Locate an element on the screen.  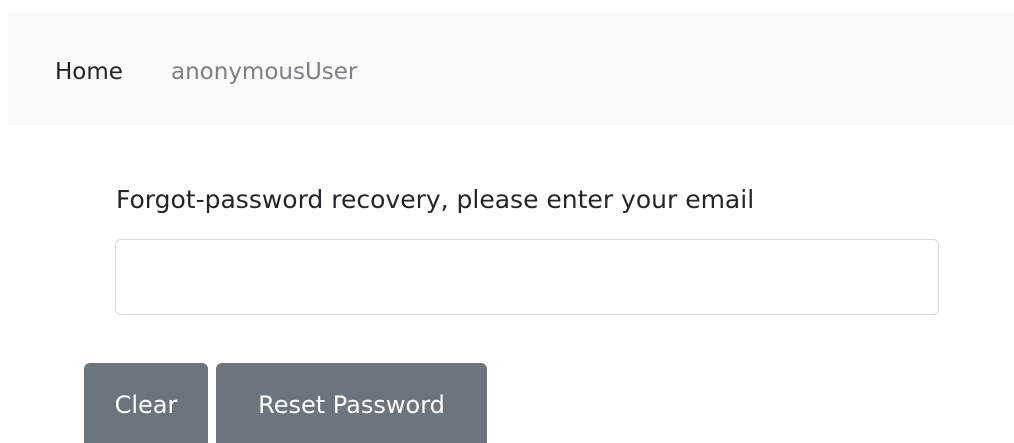
email-field is located at coordinates (527, 277).